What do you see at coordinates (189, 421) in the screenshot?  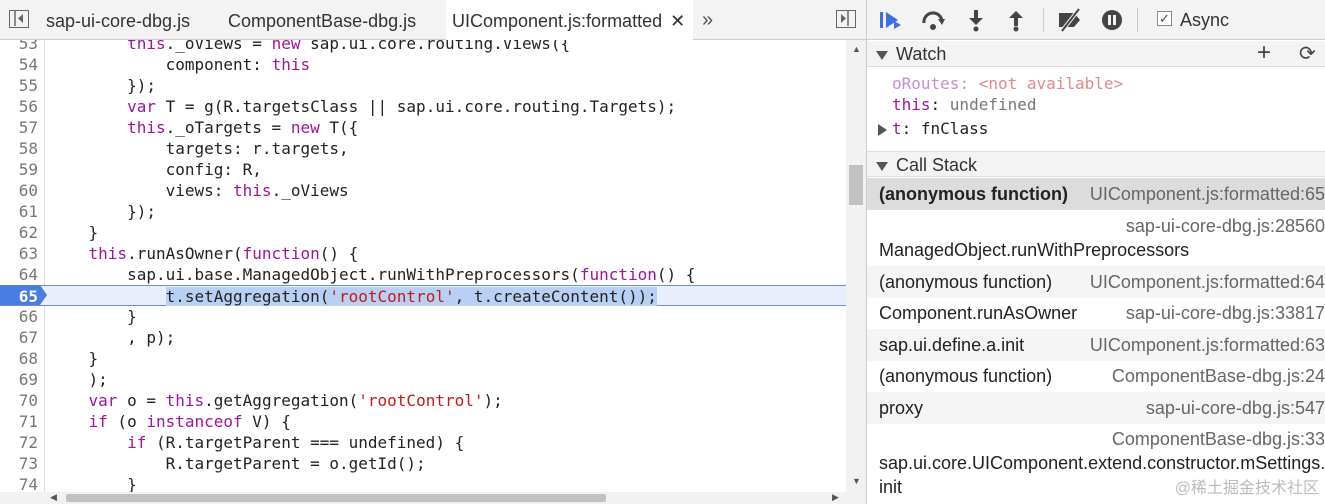 I see `code-text: if (o instanceof V) {` at bounding box center [189, 421].